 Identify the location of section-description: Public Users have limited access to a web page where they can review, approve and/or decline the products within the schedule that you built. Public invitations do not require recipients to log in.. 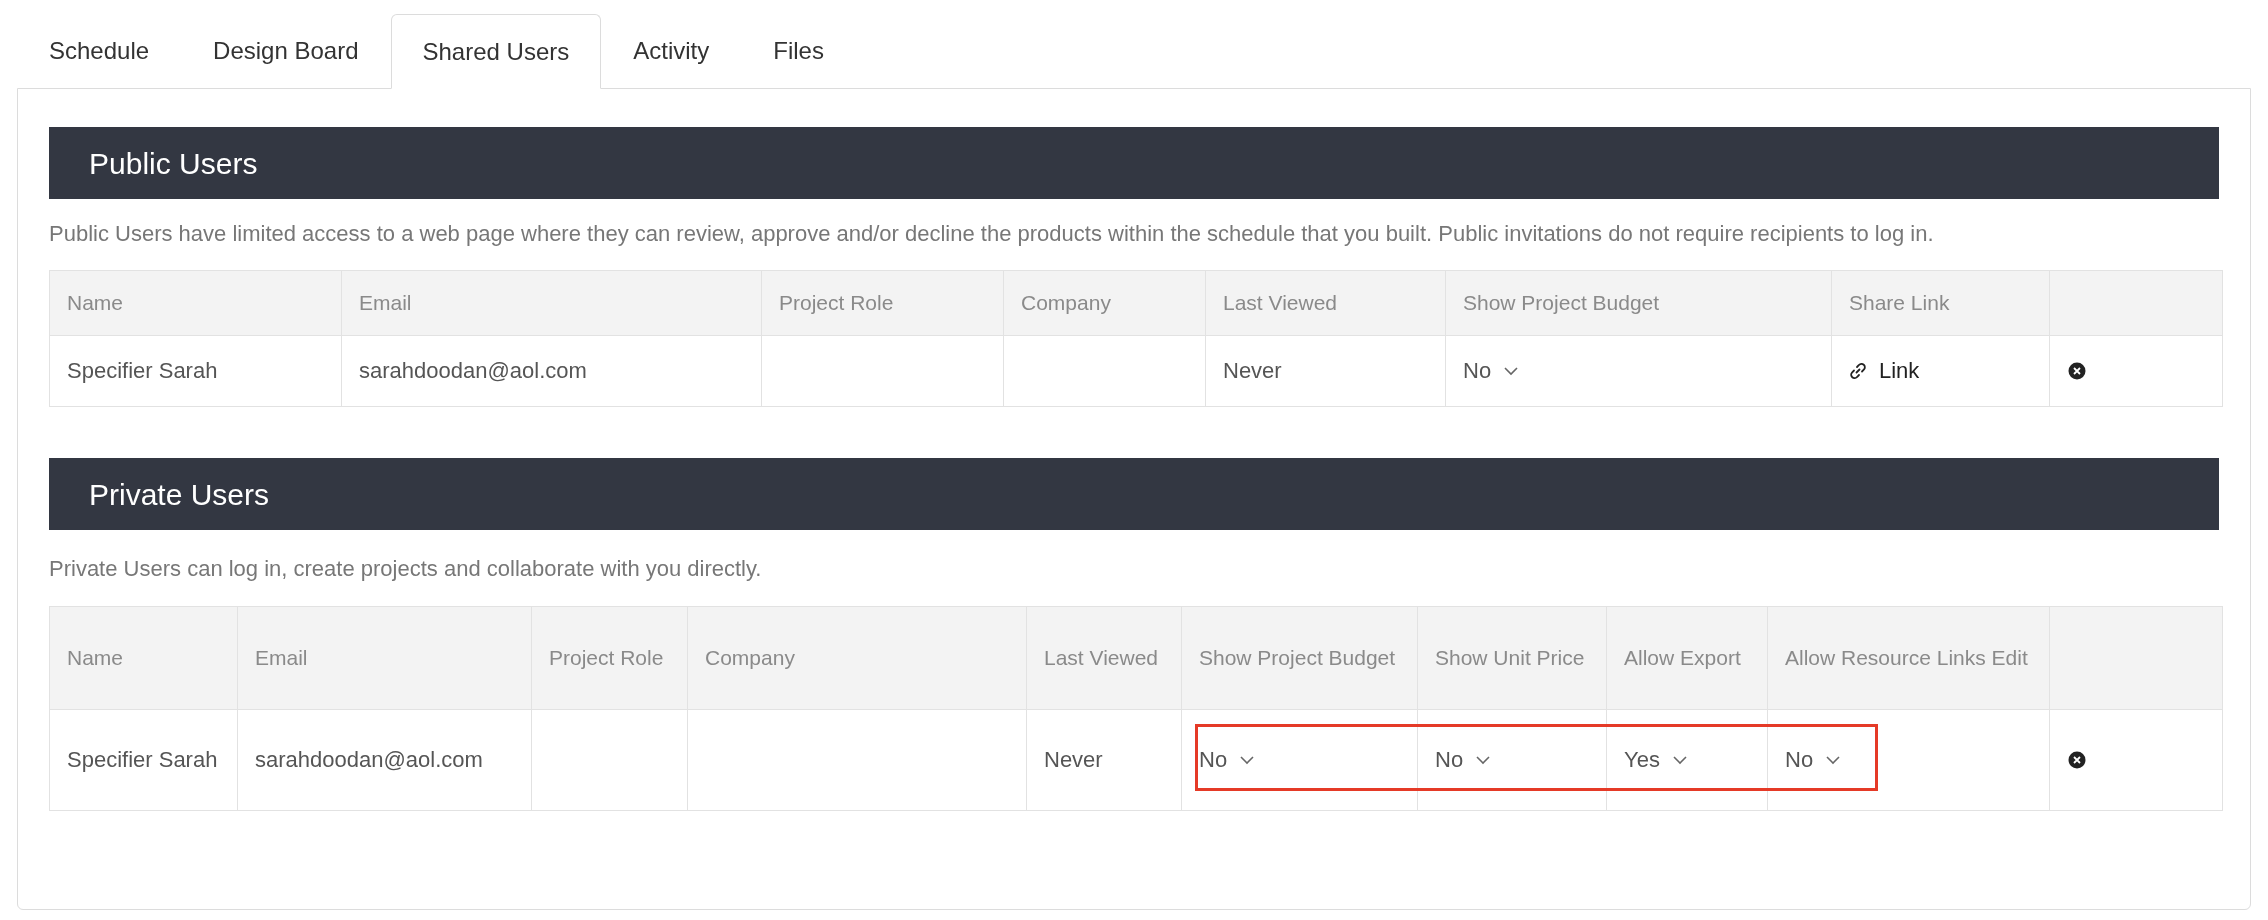
(992, 234).